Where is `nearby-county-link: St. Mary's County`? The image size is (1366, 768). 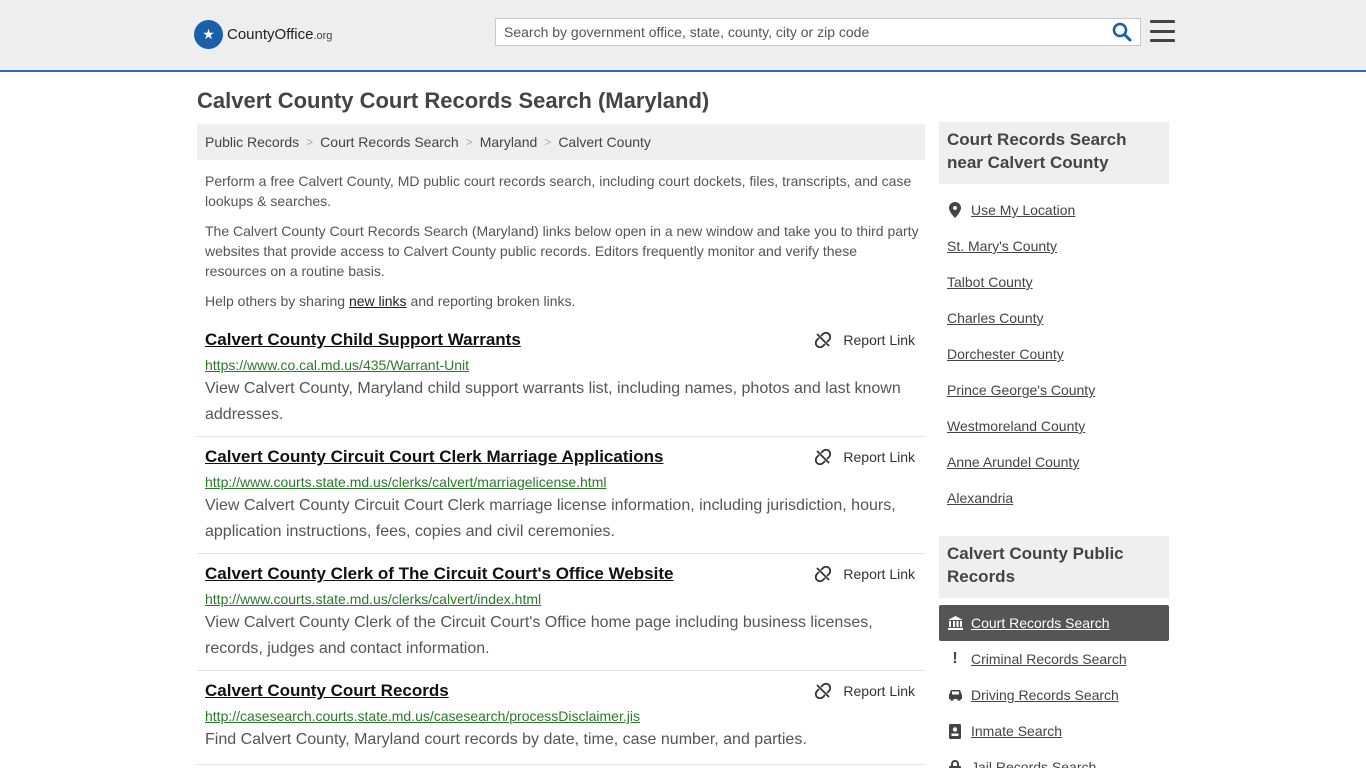
nearby-county-link: St. Mary's County is located at coordinates (1002, 246).